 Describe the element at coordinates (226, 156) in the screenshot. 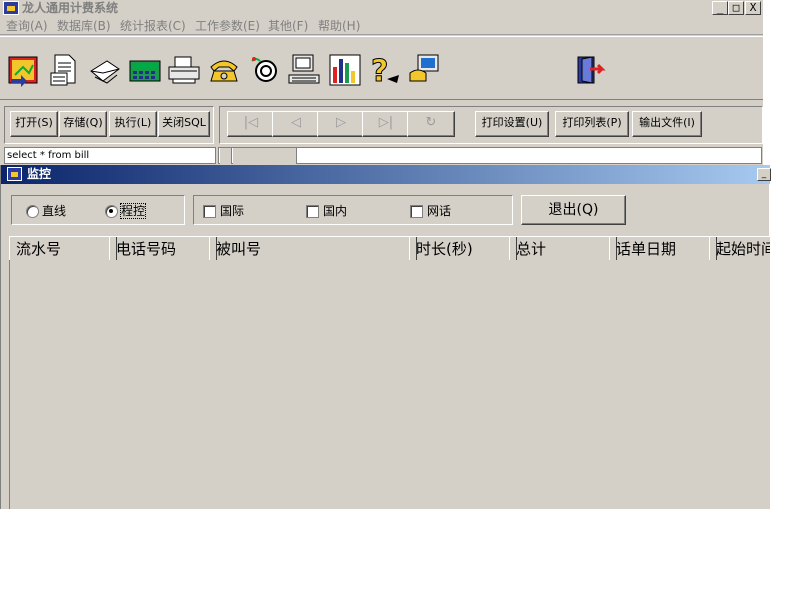

I see `grid-indicator-column` at that location.